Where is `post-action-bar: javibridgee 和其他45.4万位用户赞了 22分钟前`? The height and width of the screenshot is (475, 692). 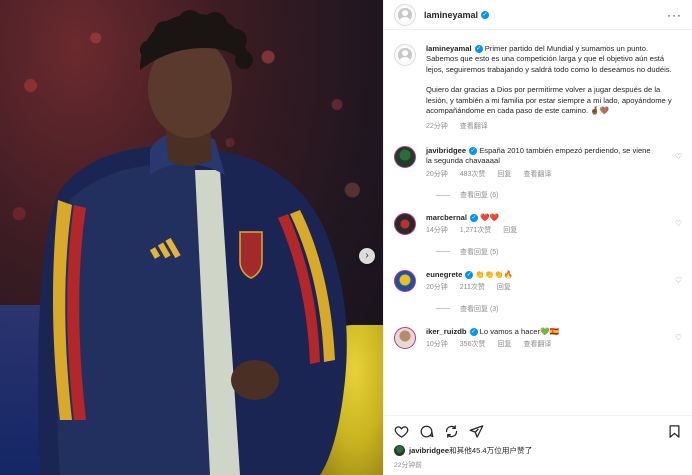
post-action-bar: javibridgee 和其他45.4万位用户赞了 22分钟前 is located at coordinates (538, 445).